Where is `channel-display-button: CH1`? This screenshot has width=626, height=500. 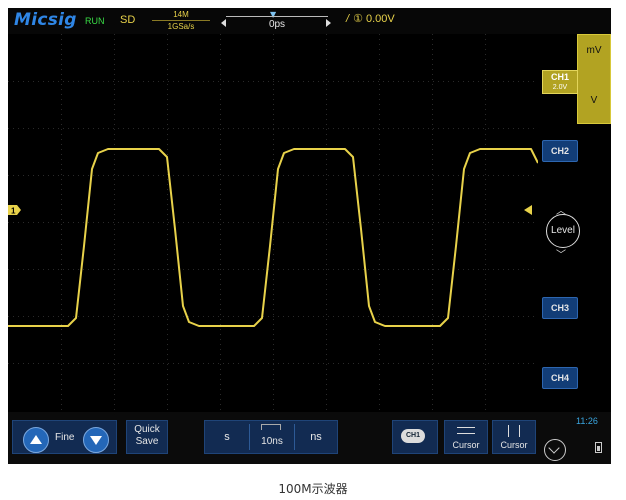
channel-display-button: CH1 is located at coordinates (415, 437).